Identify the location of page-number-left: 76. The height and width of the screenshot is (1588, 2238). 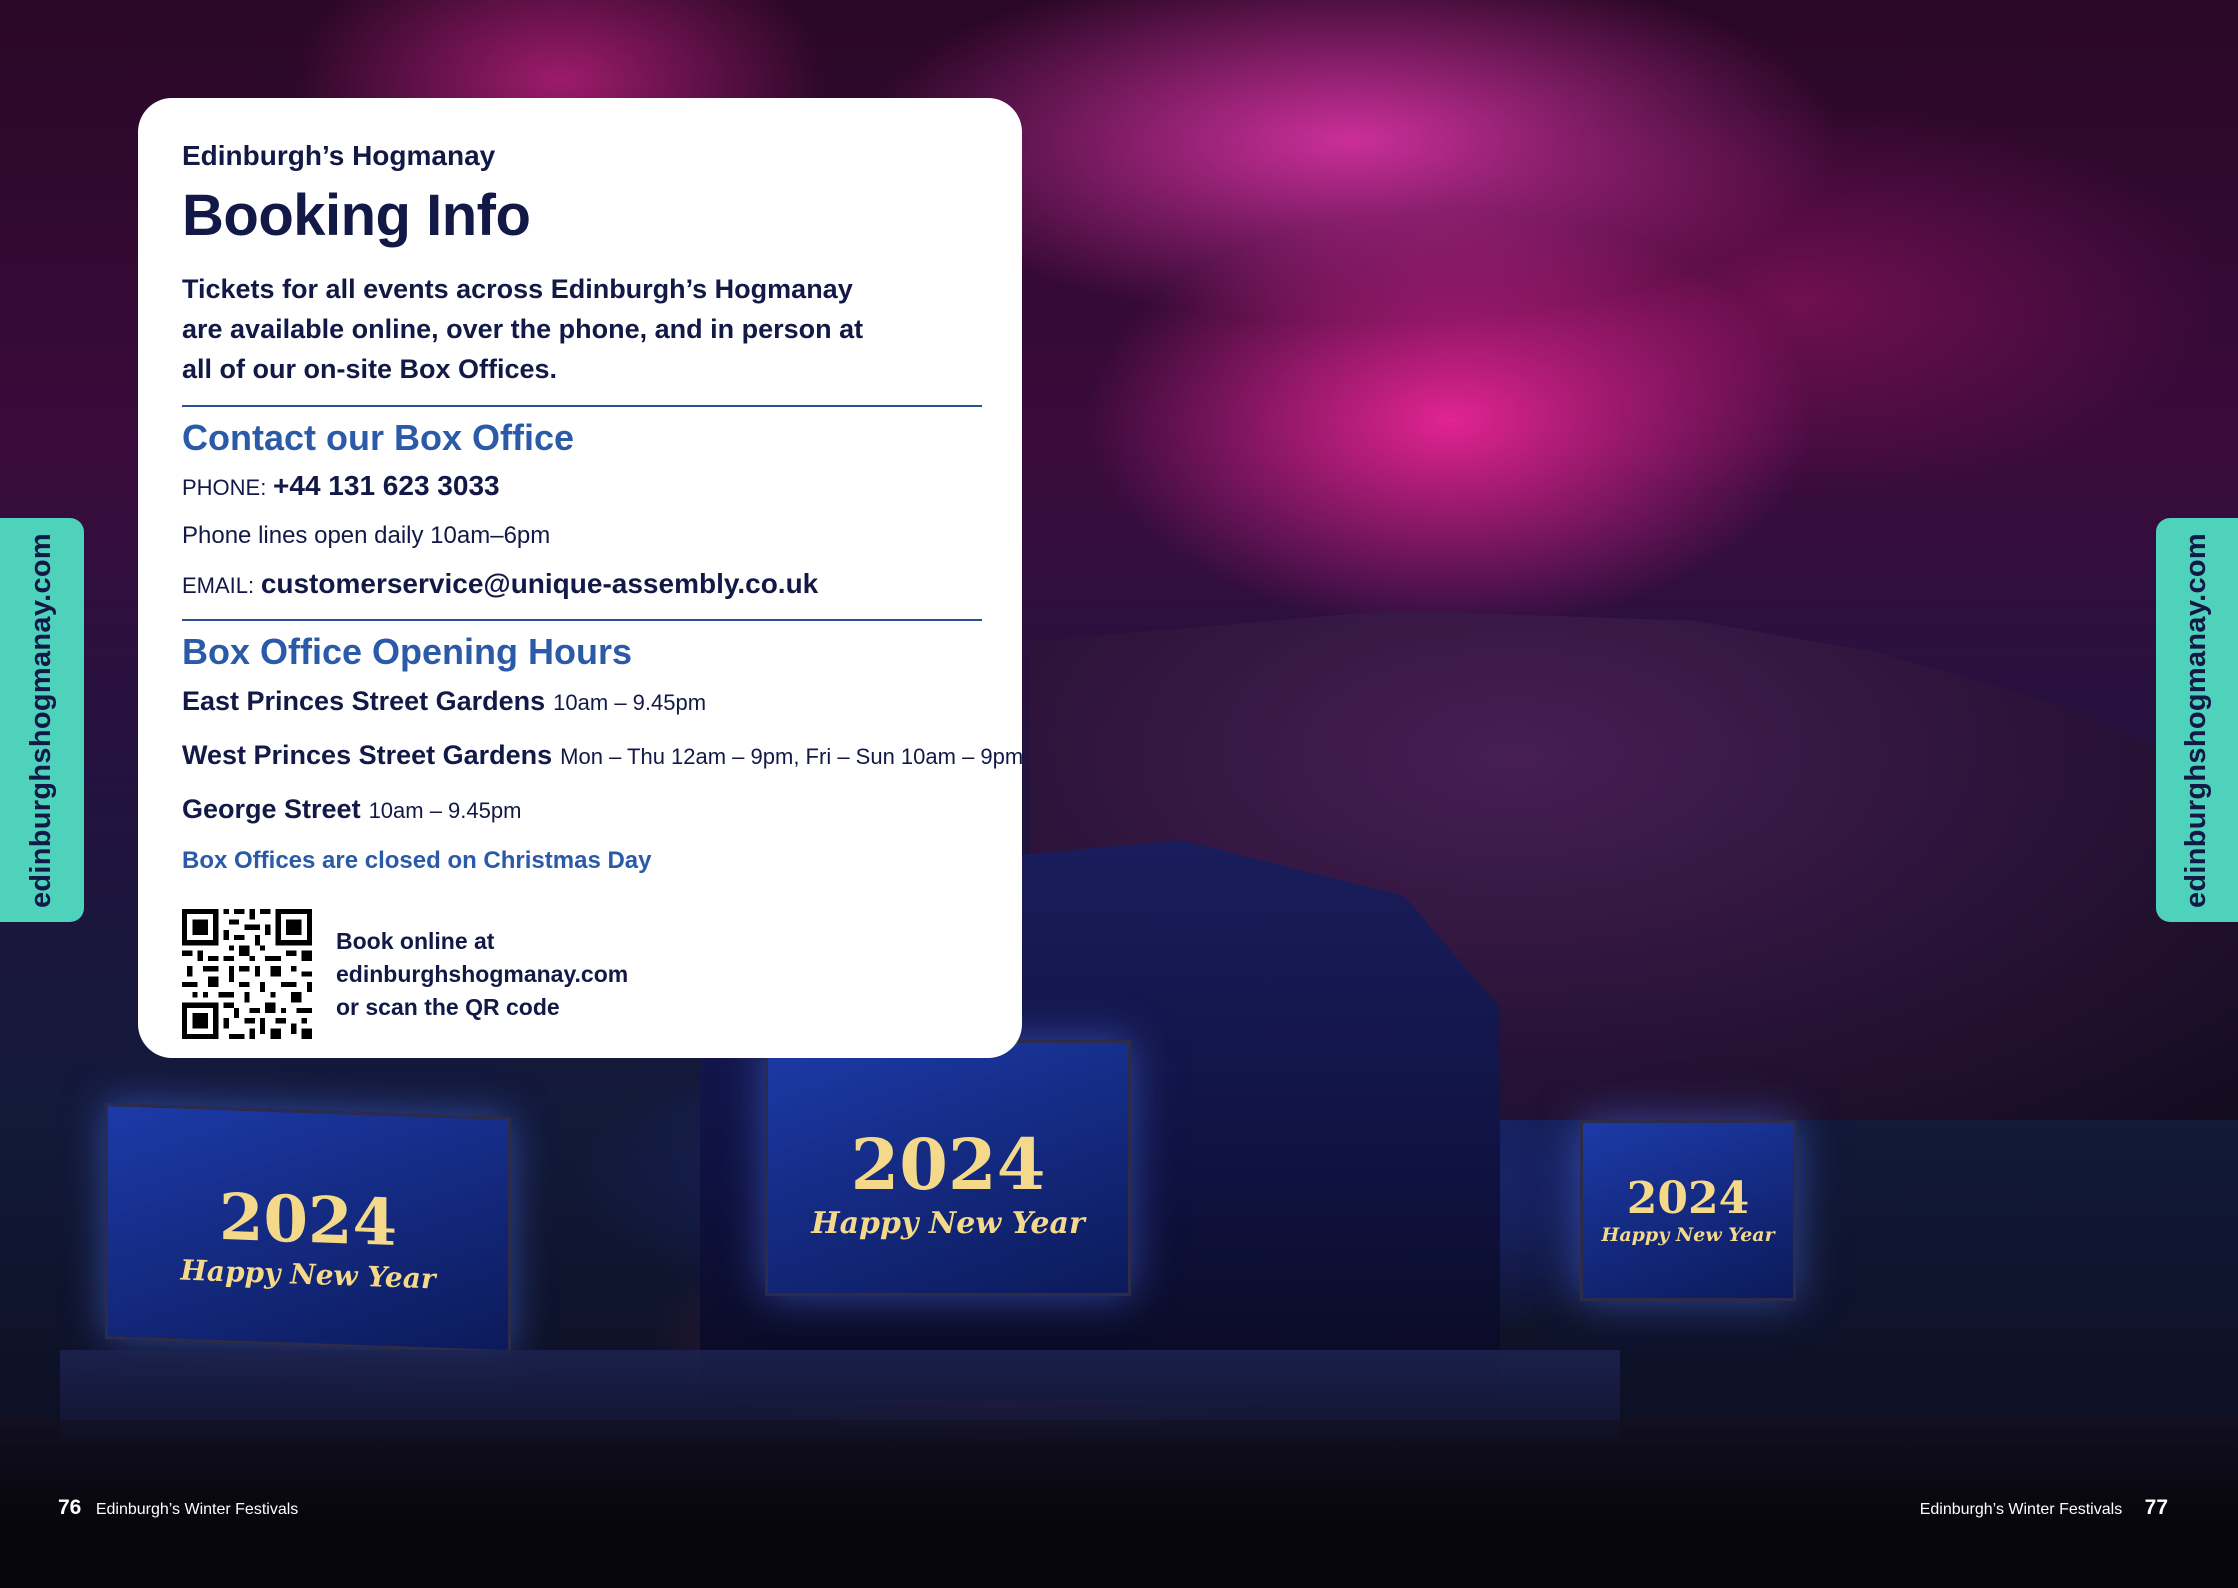
(70, 1507).